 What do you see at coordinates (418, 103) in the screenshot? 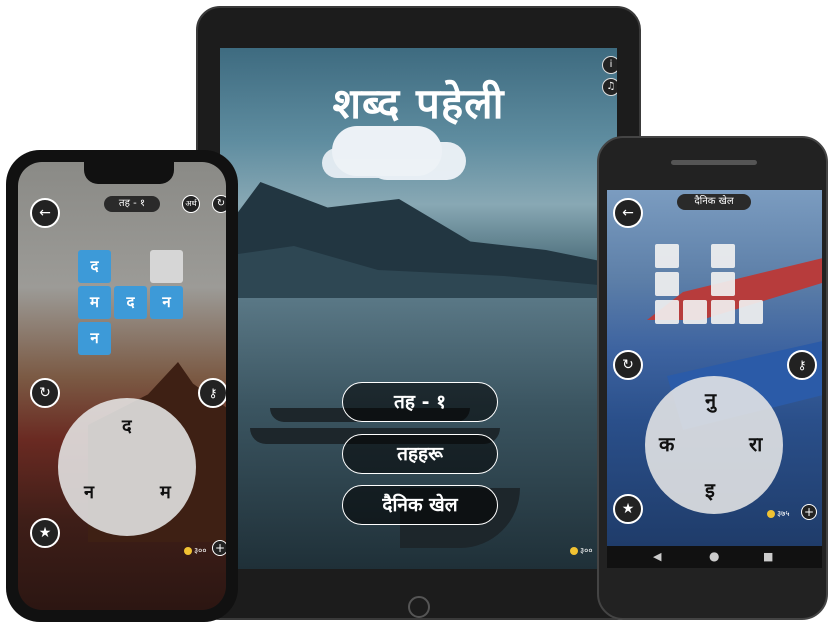
I see `app-title: शब्द पहेली` at bounding box center [418, 103].